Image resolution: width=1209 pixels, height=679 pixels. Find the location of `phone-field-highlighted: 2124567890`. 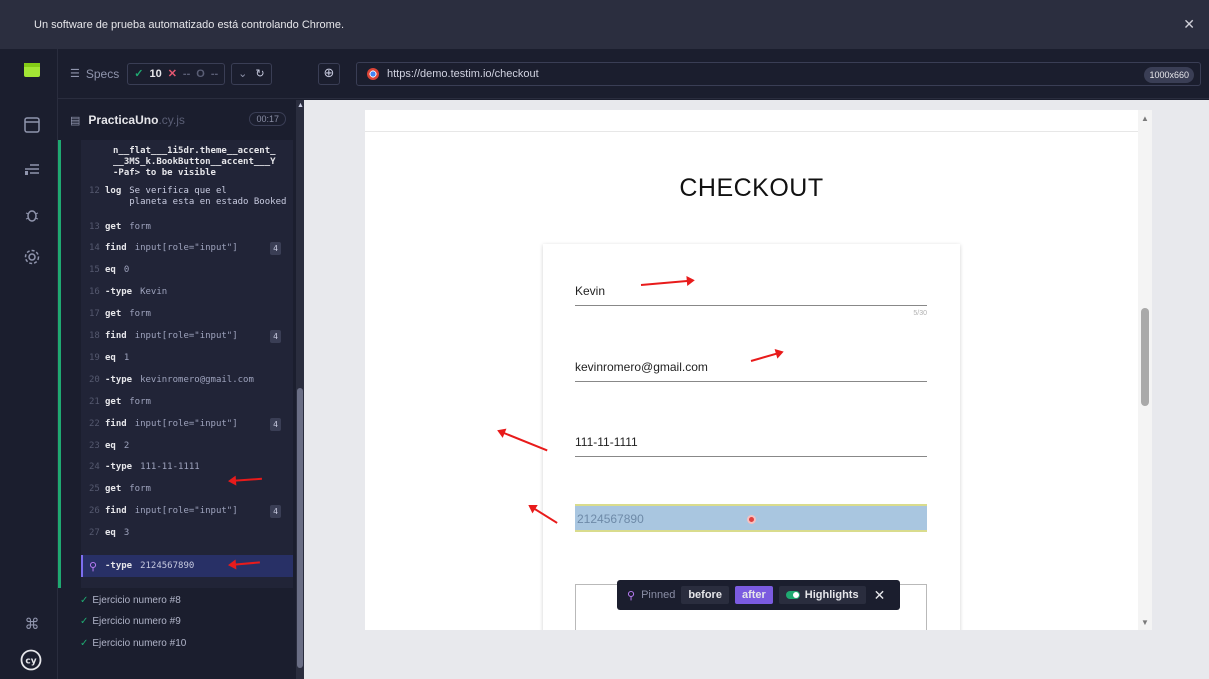

phone-field-highlighted: 2124567890 is located at coordinates (751, 518).